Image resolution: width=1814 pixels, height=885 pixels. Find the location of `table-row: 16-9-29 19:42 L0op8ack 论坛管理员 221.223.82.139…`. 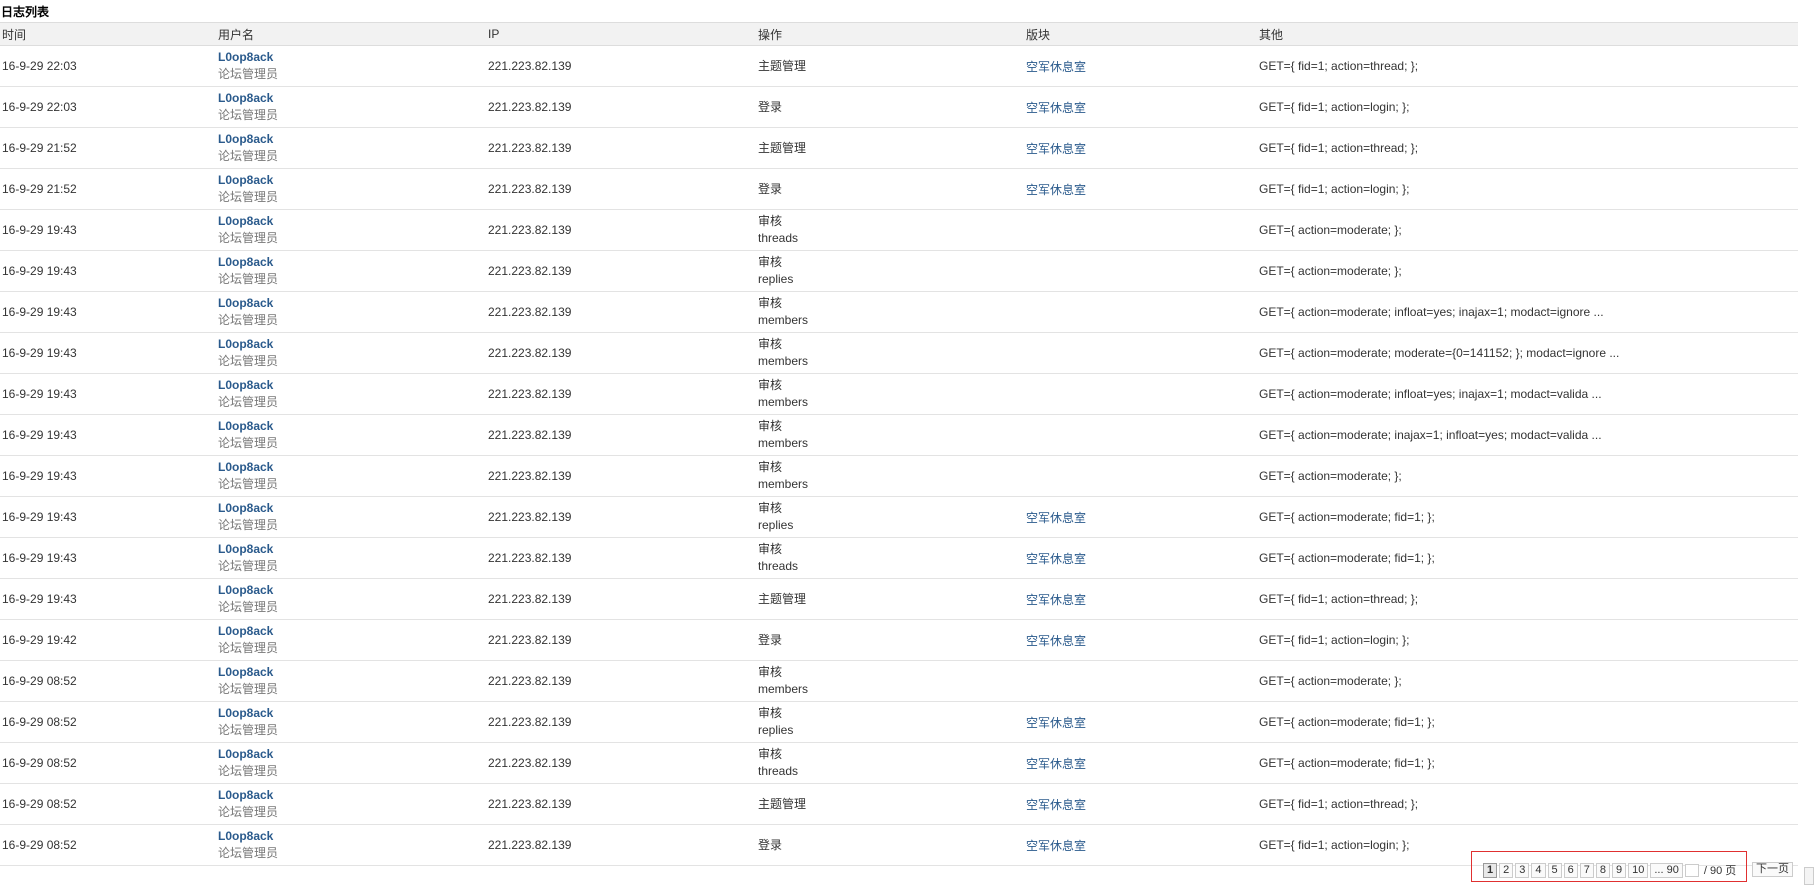

table-row: 16-9-29 19:42 L0op8ack 论坛管理员 221.223.82.139… is located at coordinates (899, 640).